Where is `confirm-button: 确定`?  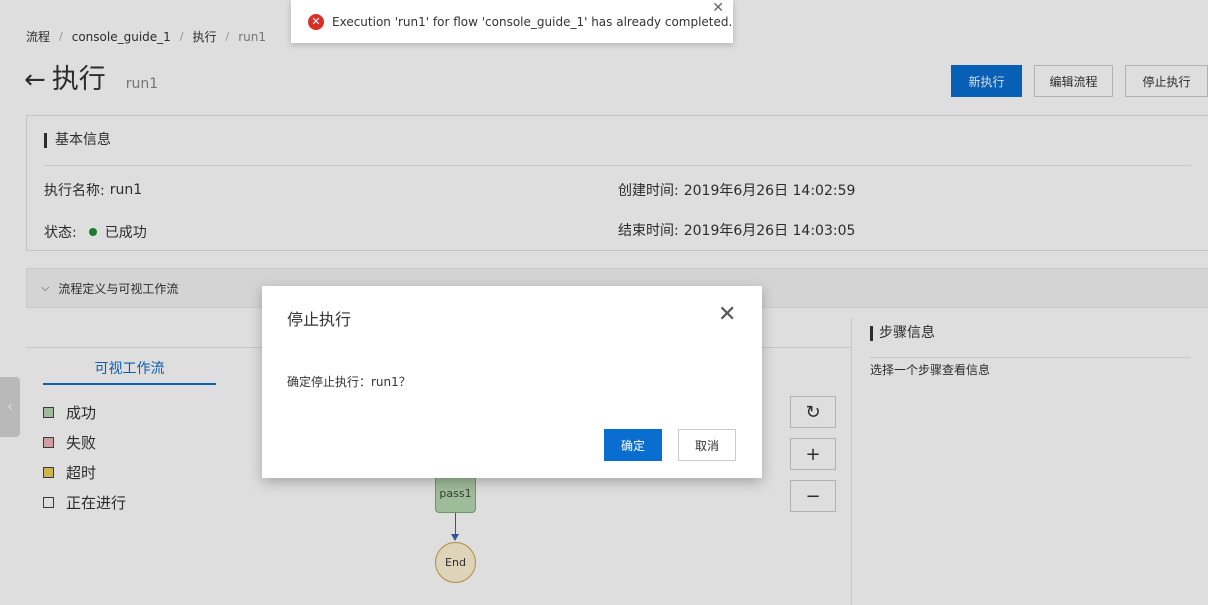 confirm-button: 确定 is located at coordinates (633, 445).